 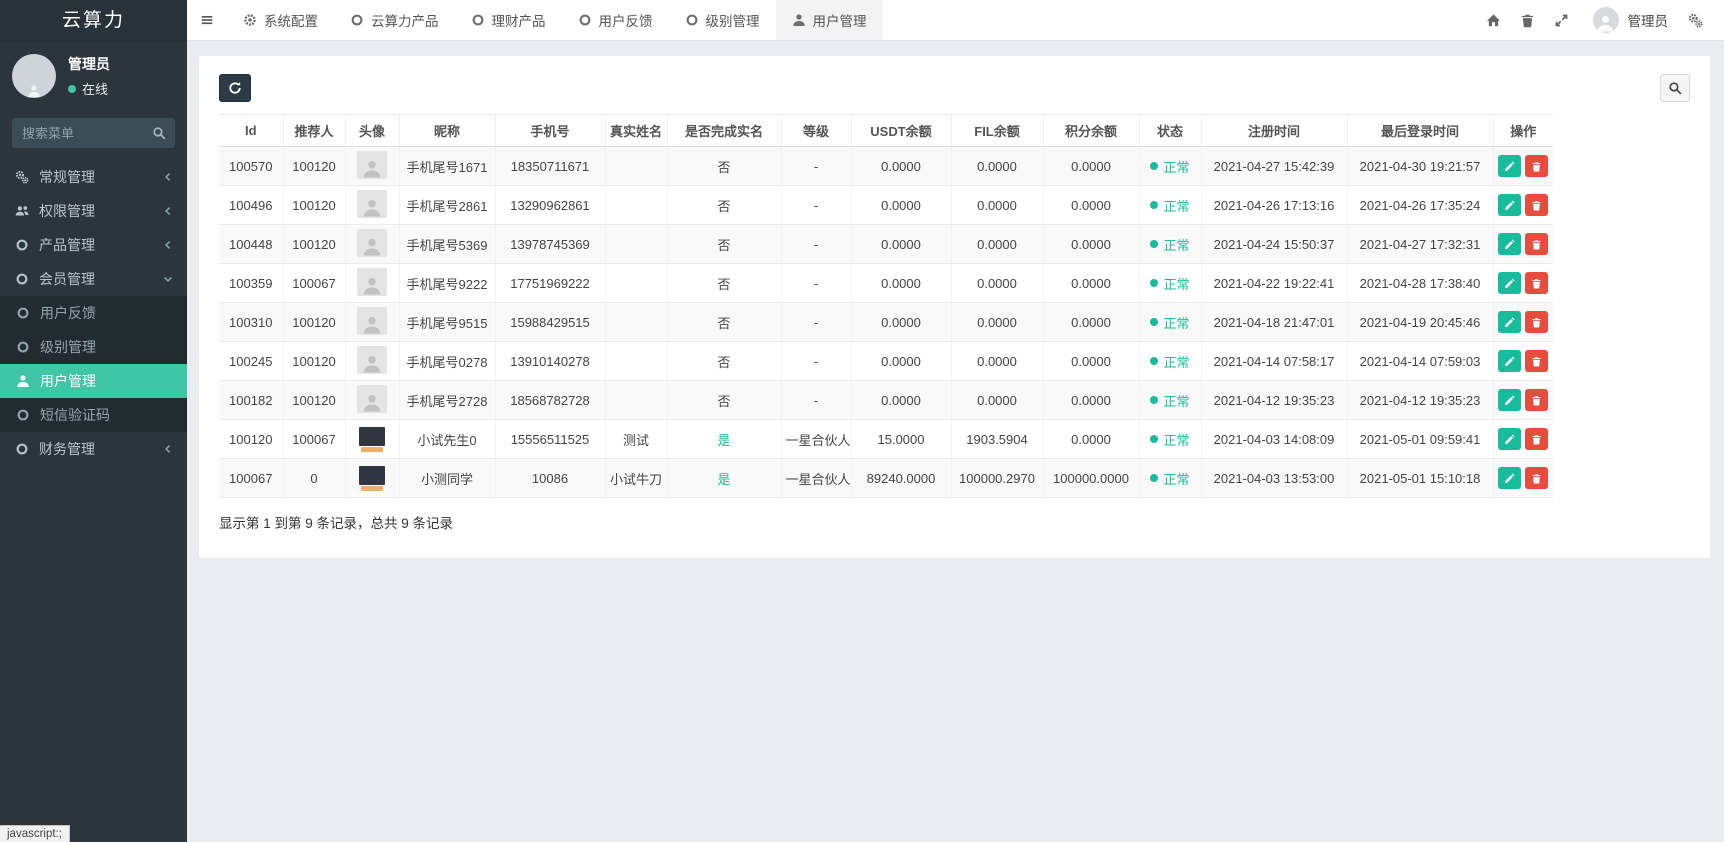 I want to click on actions-cell, so click(x=1522, y=322).